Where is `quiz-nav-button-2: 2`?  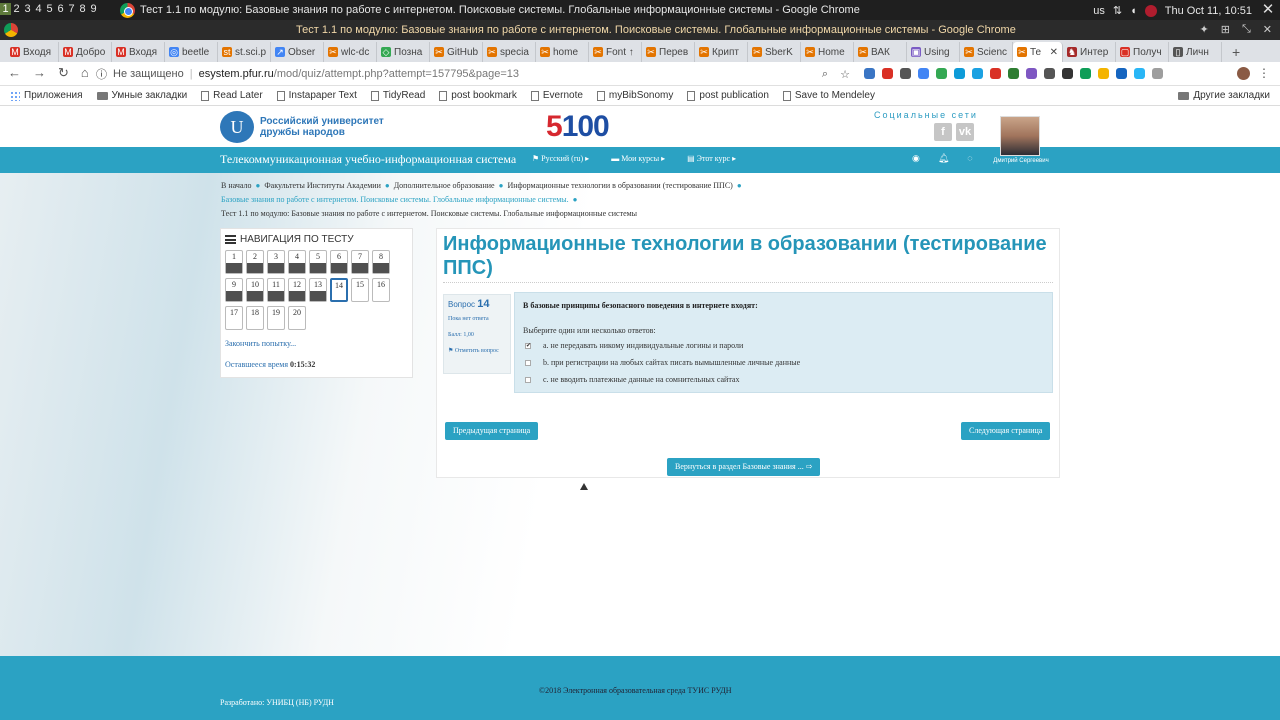 quiz-nav-button-2: 2 is located at coordinates (255, 262).